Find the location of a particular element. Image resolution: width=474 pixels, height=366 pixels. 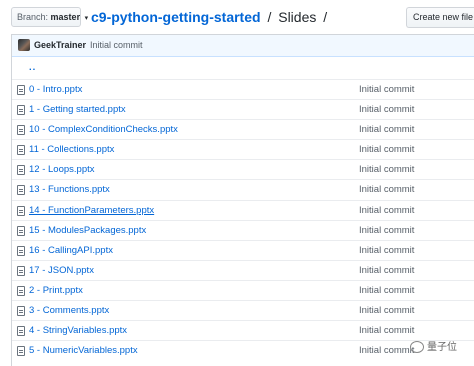

branch-prefix: Branch: is located at coordinates (33, 17).